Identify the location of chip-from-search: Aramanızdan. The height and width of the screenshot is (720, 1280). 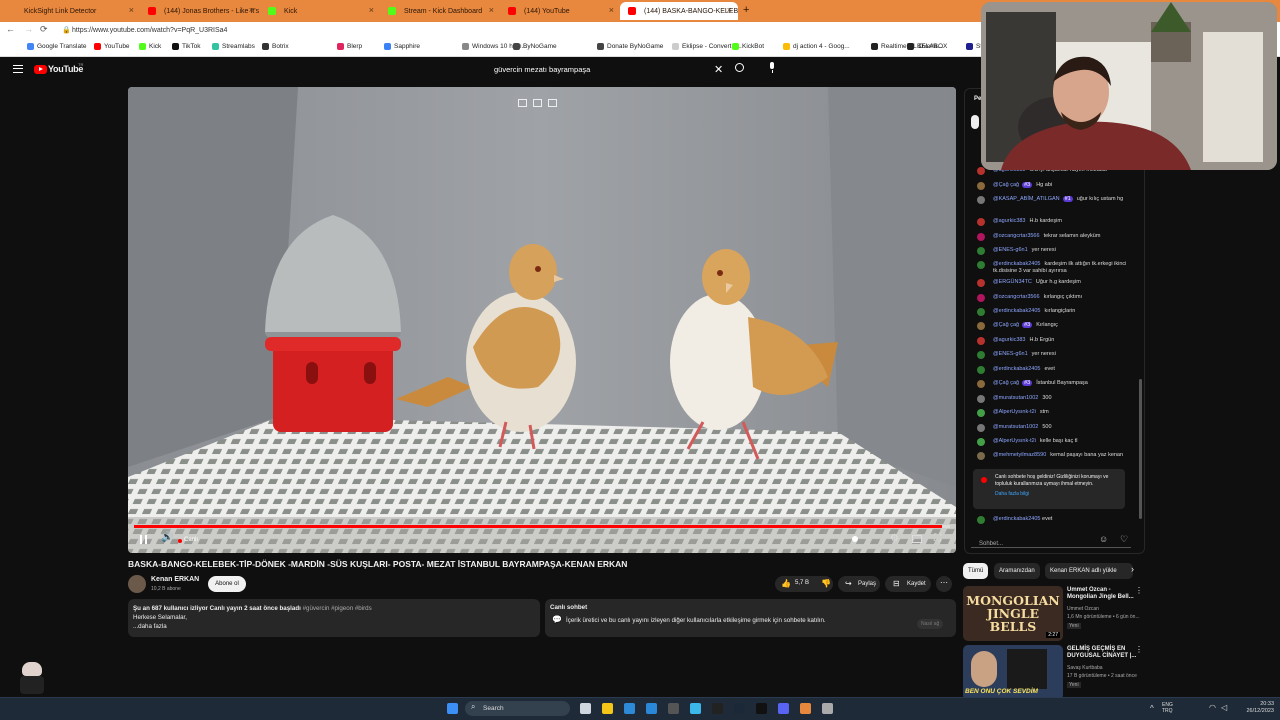
(1017, 571).